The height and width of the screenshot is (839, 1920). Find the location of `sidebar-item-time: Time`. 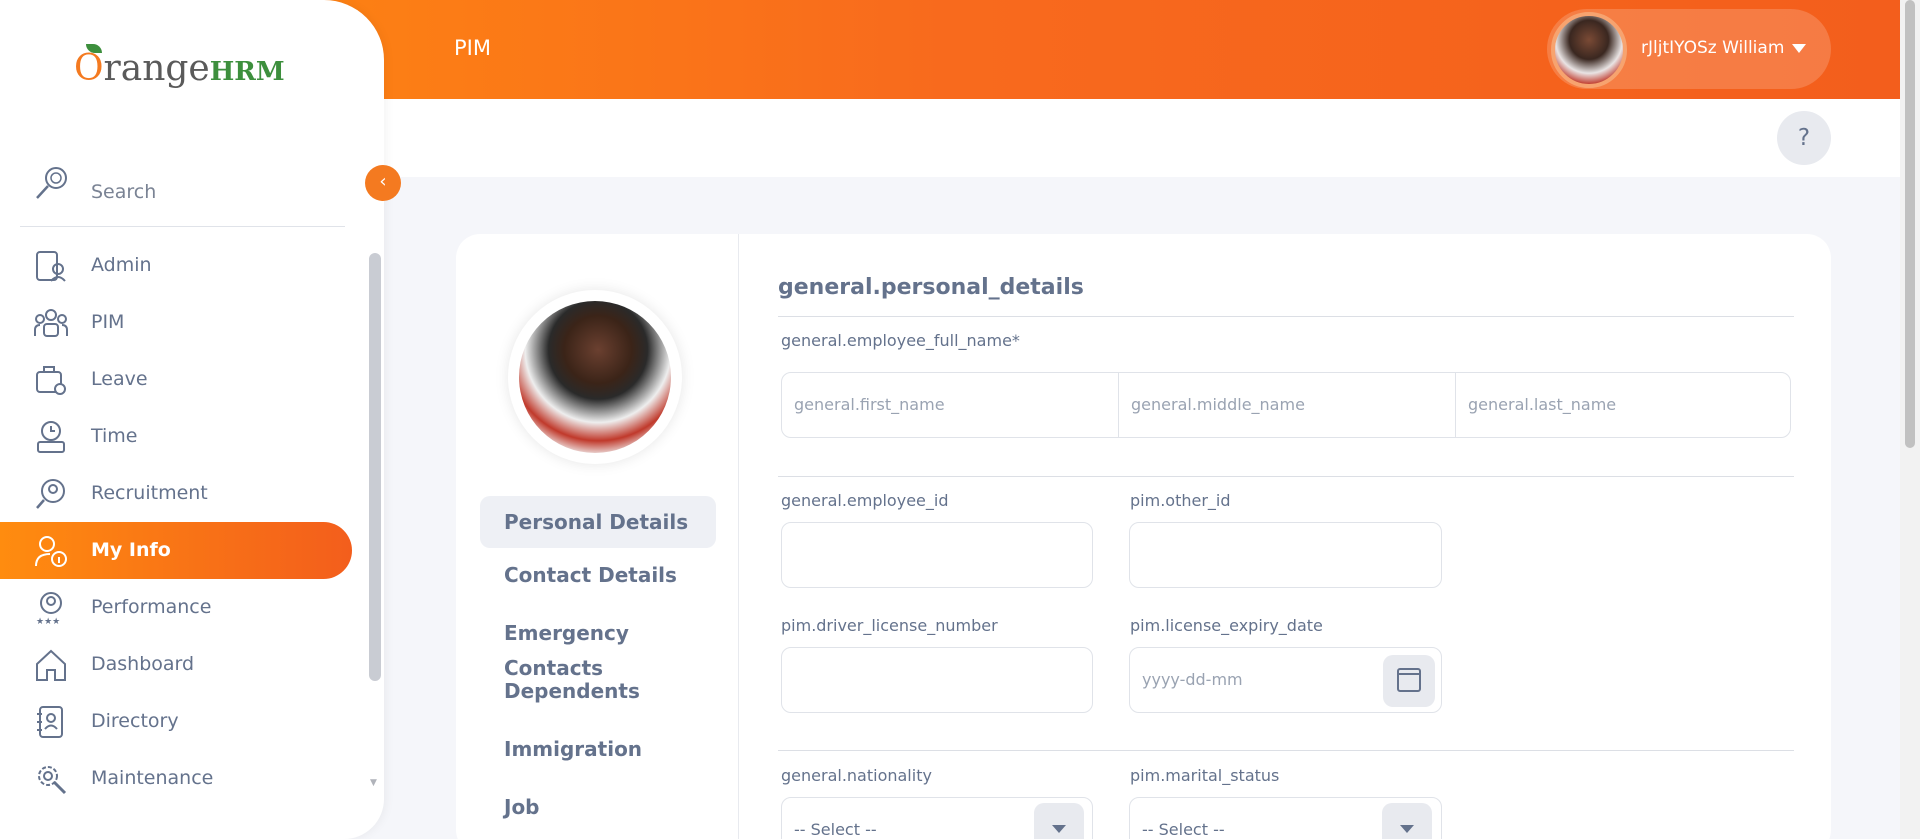

sidebar-item-time: Time is located at coordinates (180, 436).